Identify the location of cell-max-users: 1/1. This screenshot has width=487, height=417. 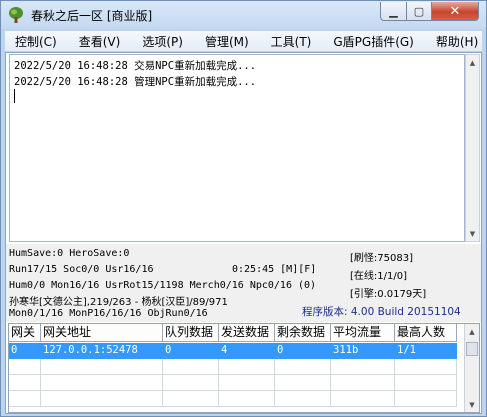
(426, 351).